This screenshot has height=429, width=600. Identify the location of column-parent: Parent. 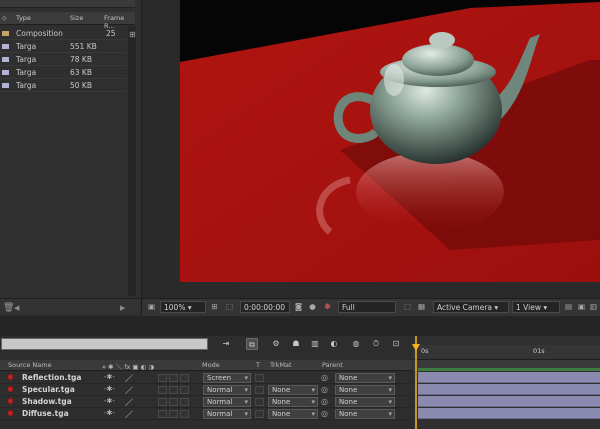
(332, 365).